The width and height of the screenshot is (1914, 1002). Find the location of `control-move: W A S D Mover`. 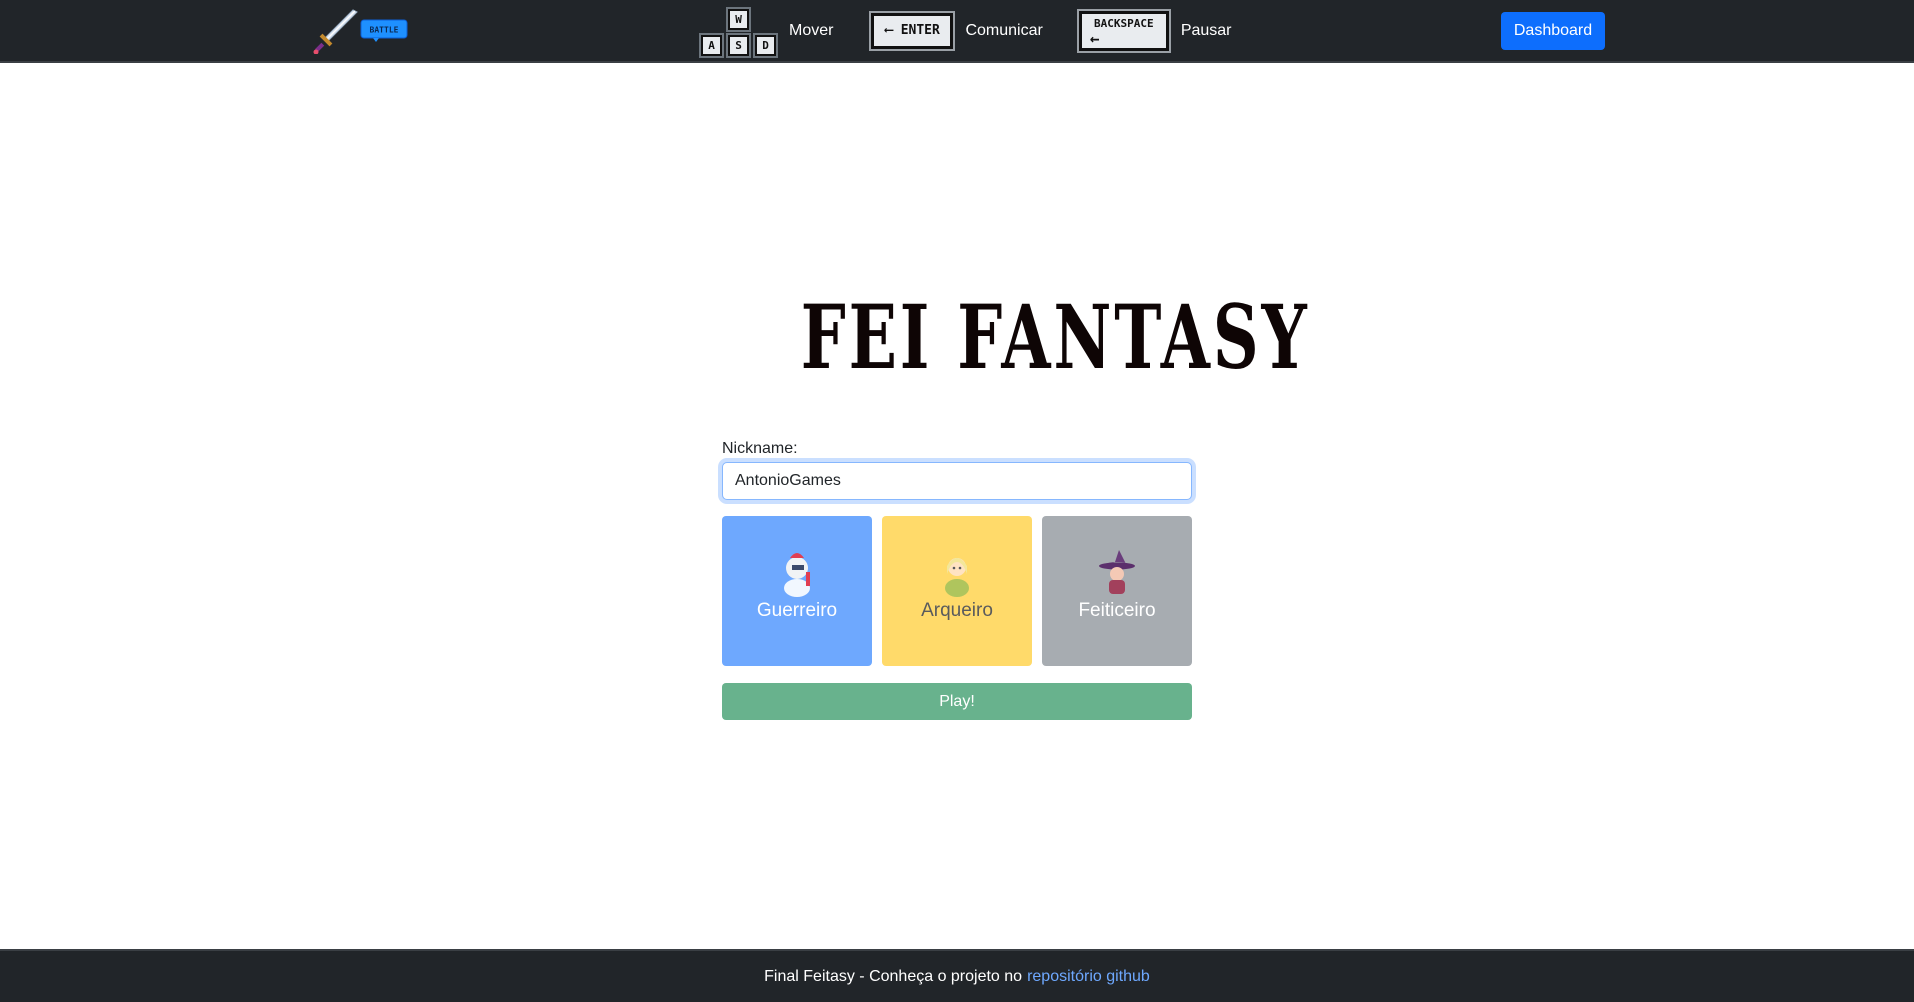

control-move: W A S D Mover is located at coordinates (764, 31).